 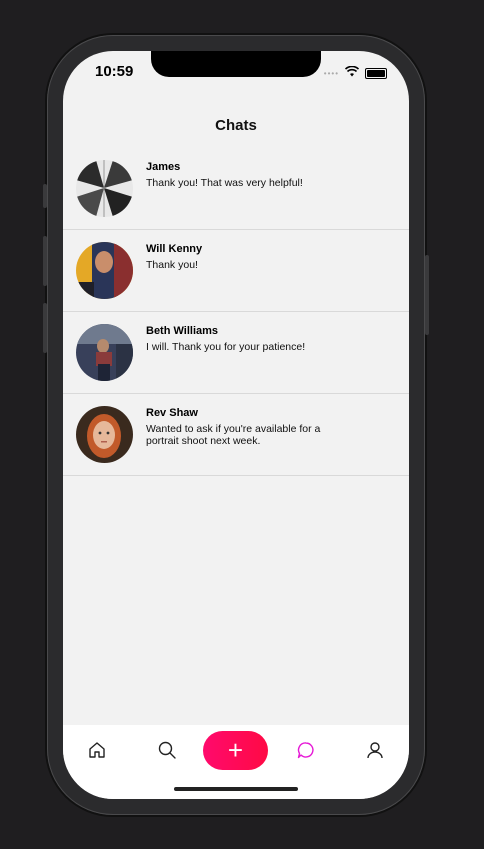 I want to click on add-button: +, so click(x=235, y=750).